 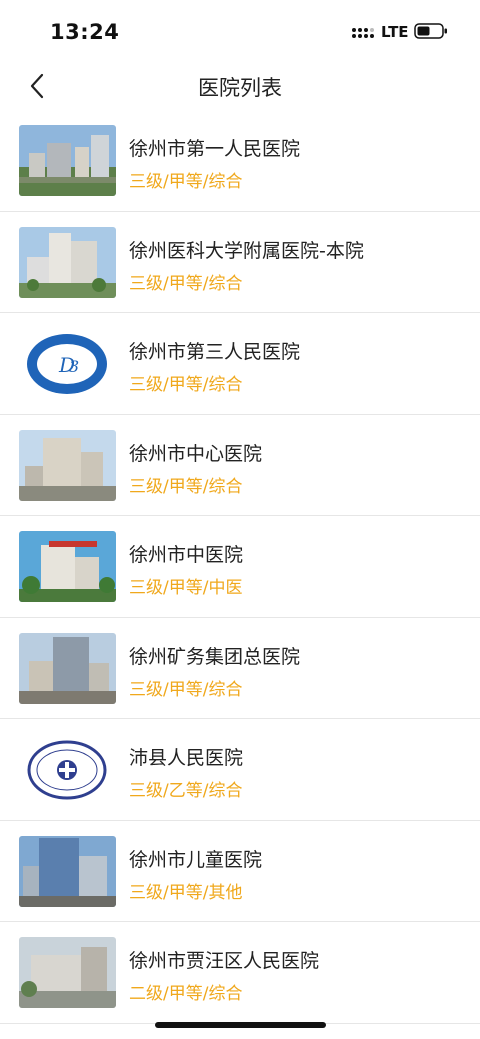 I want to click on hospital-tags: 三级/乙等/综合, so click(x=186, y=791).